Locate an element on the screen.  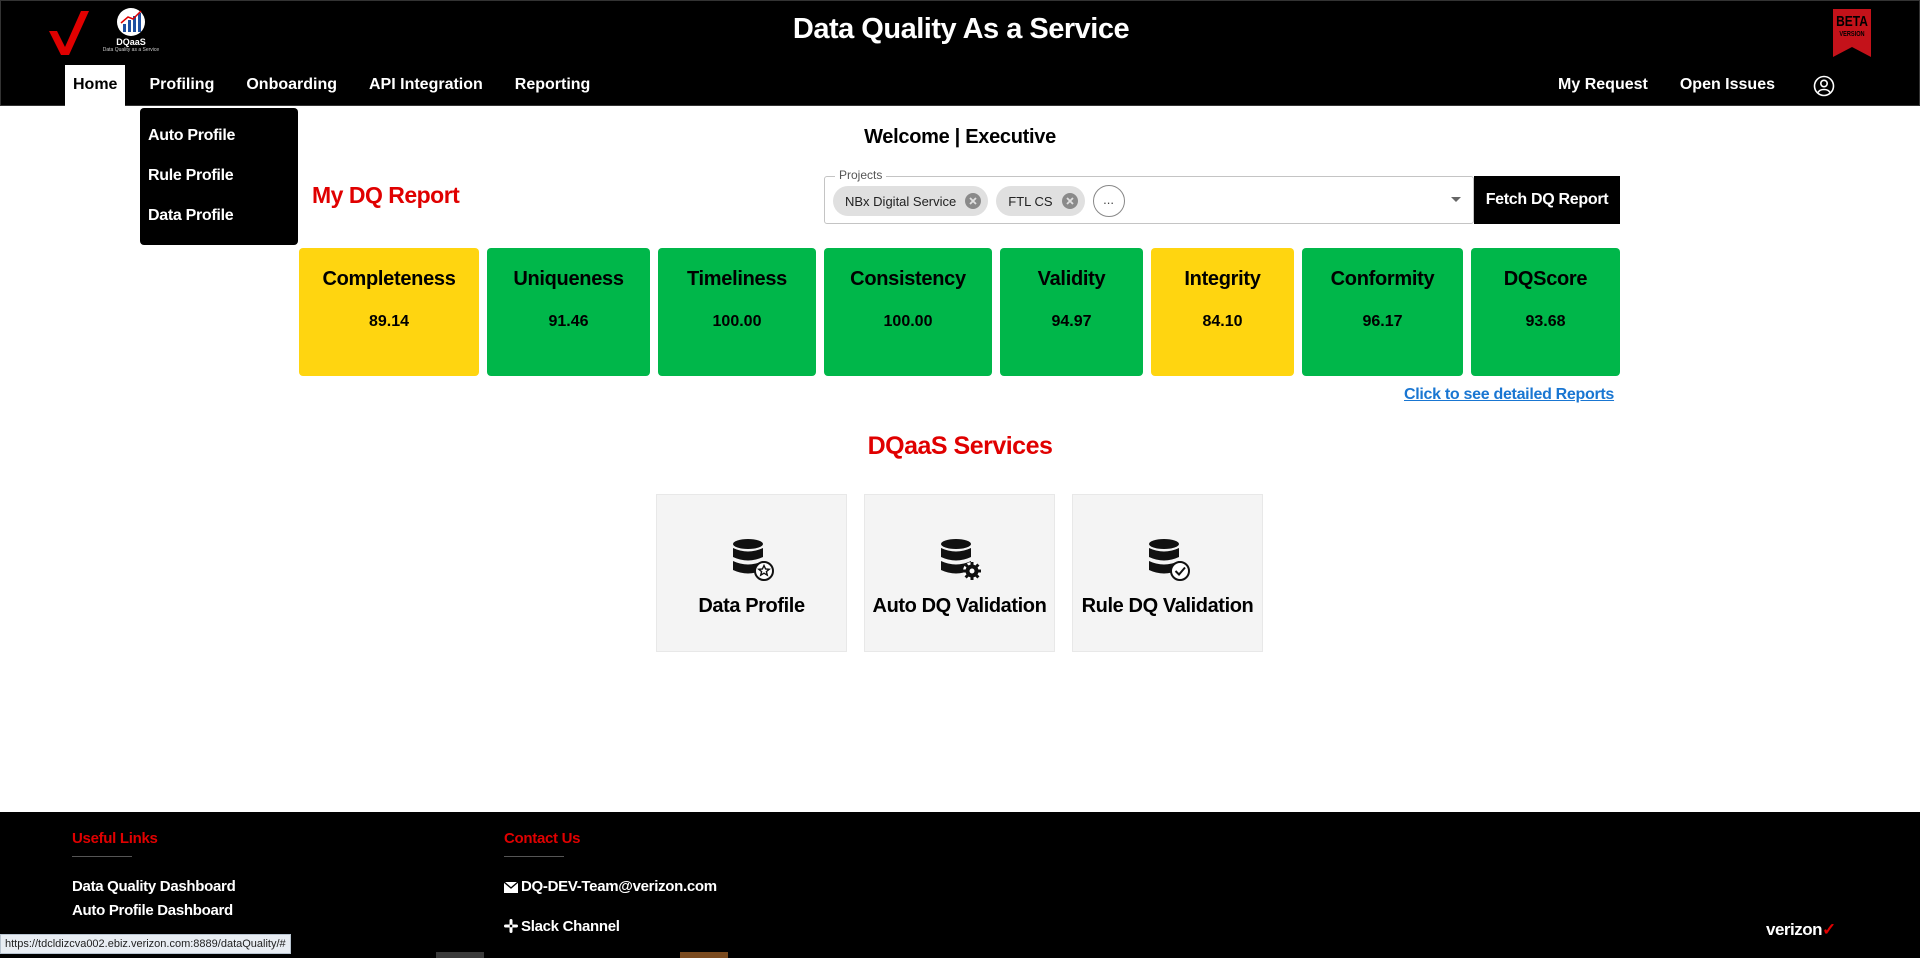
metric-label: Uniqueness is located at coordinates (568, 279).